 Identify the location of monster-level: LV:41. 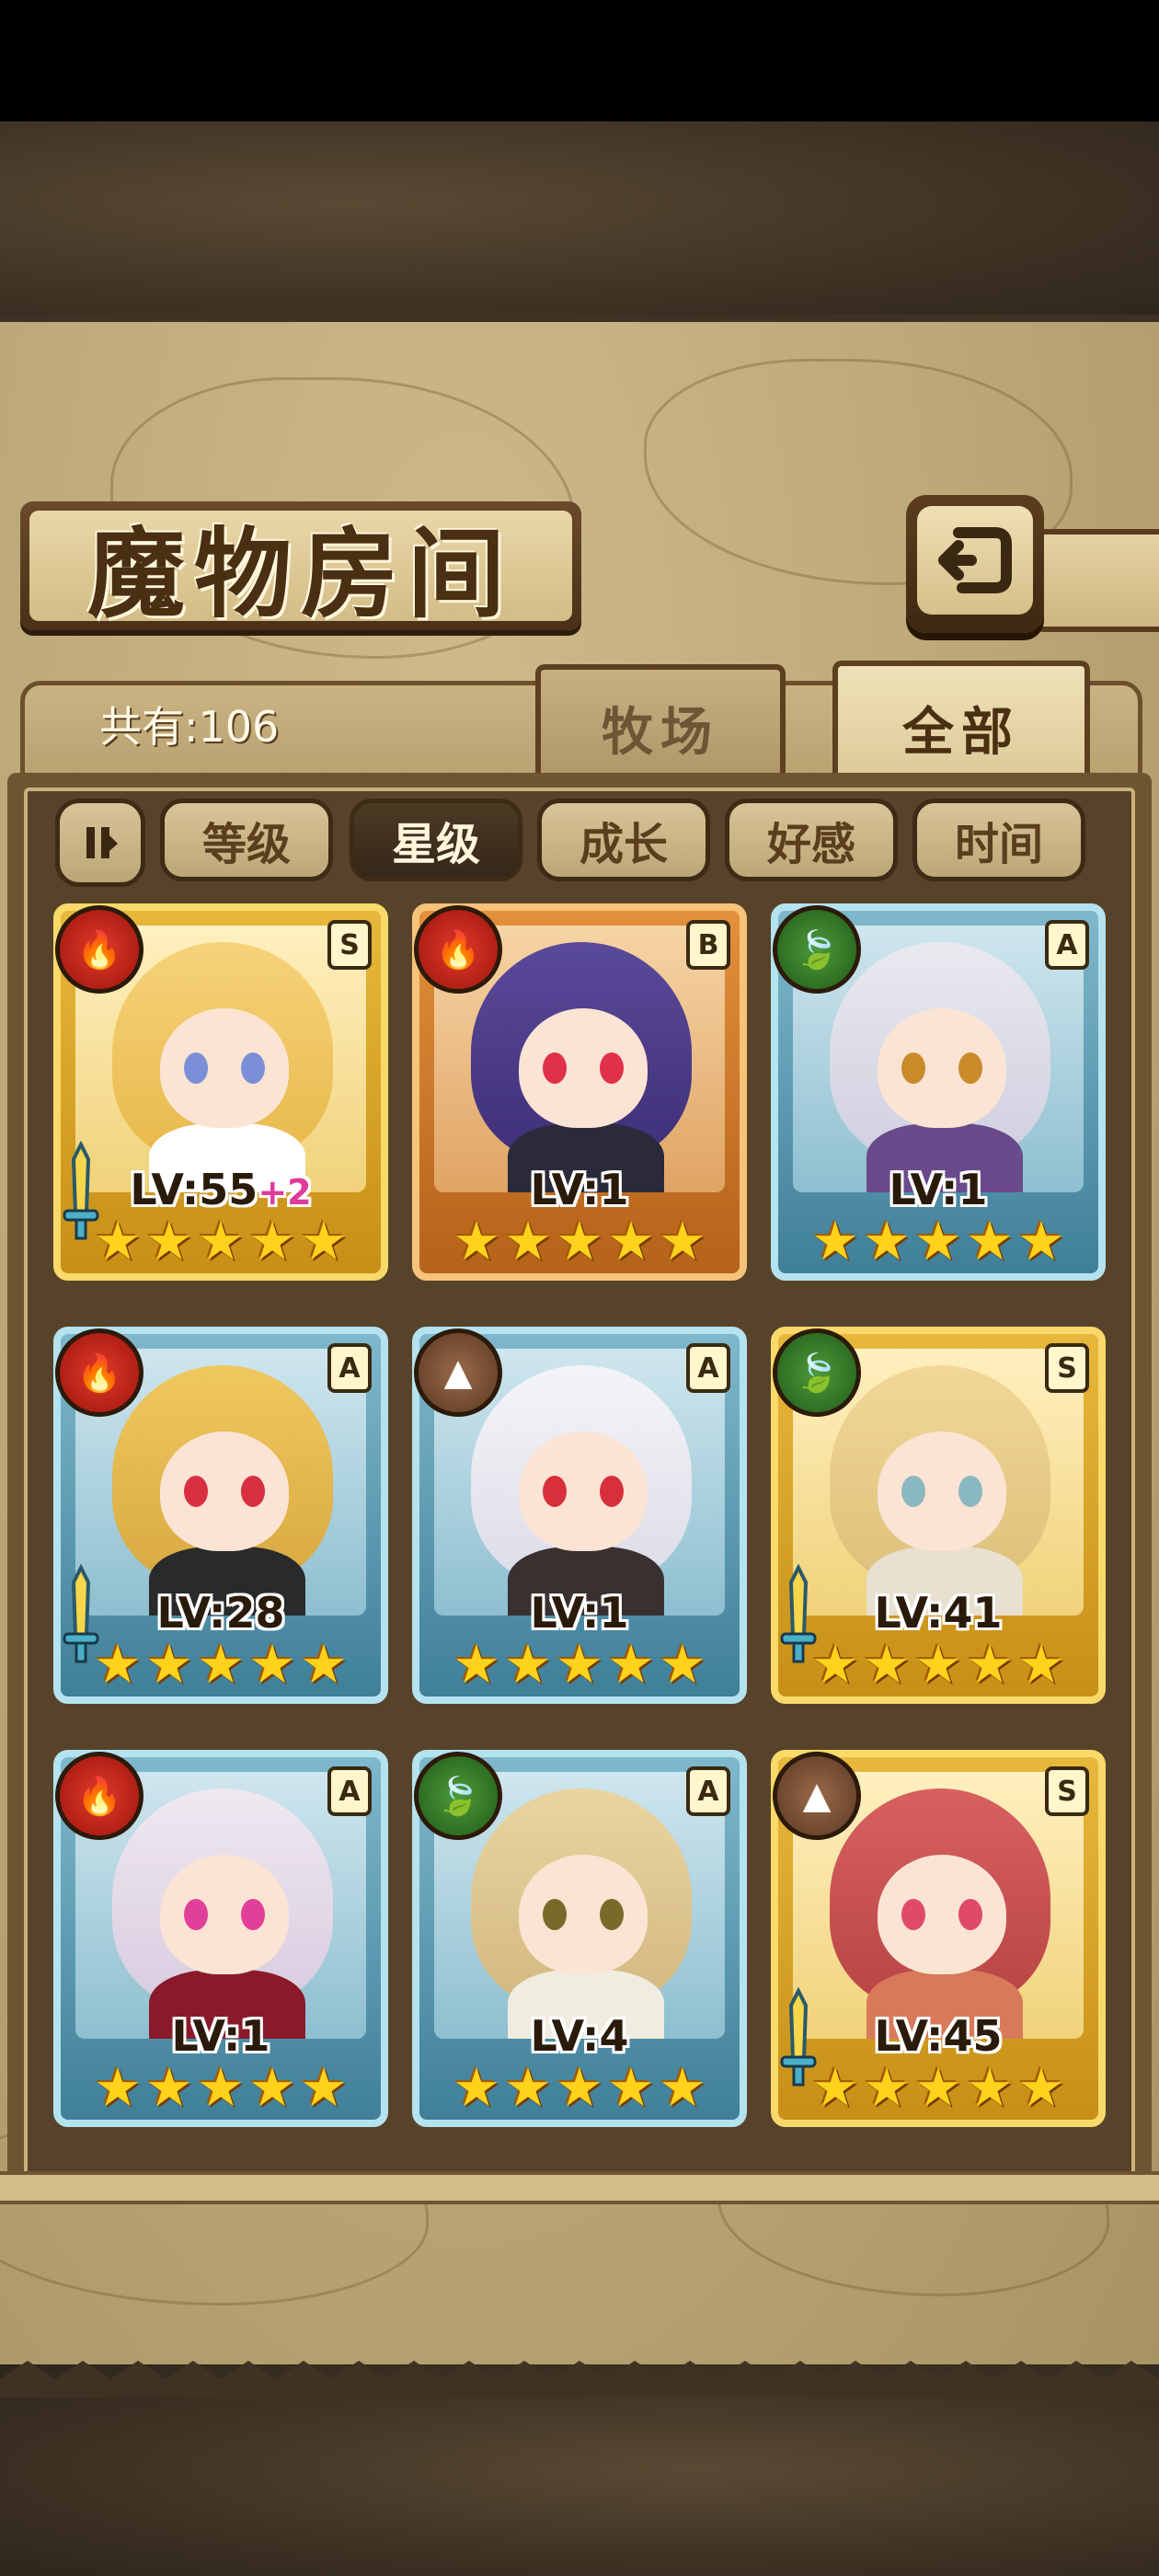
(938, 1613).